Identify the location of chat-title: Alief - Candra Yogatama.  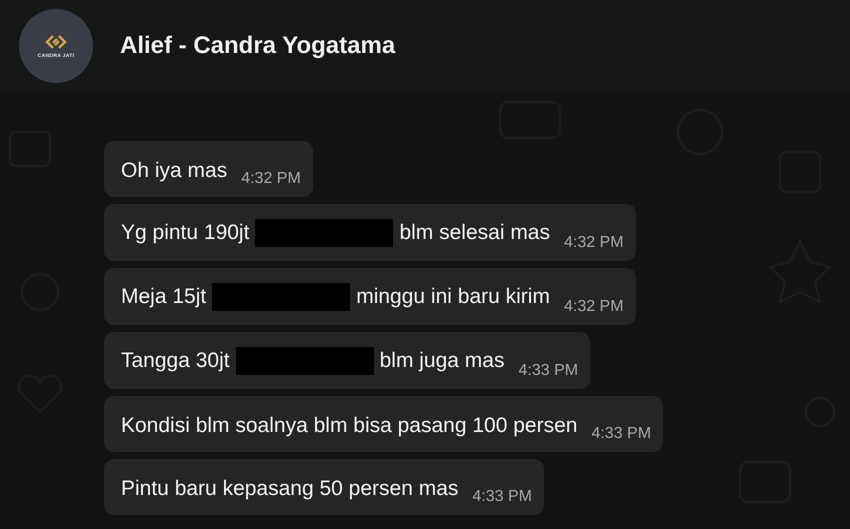
(258, 46).